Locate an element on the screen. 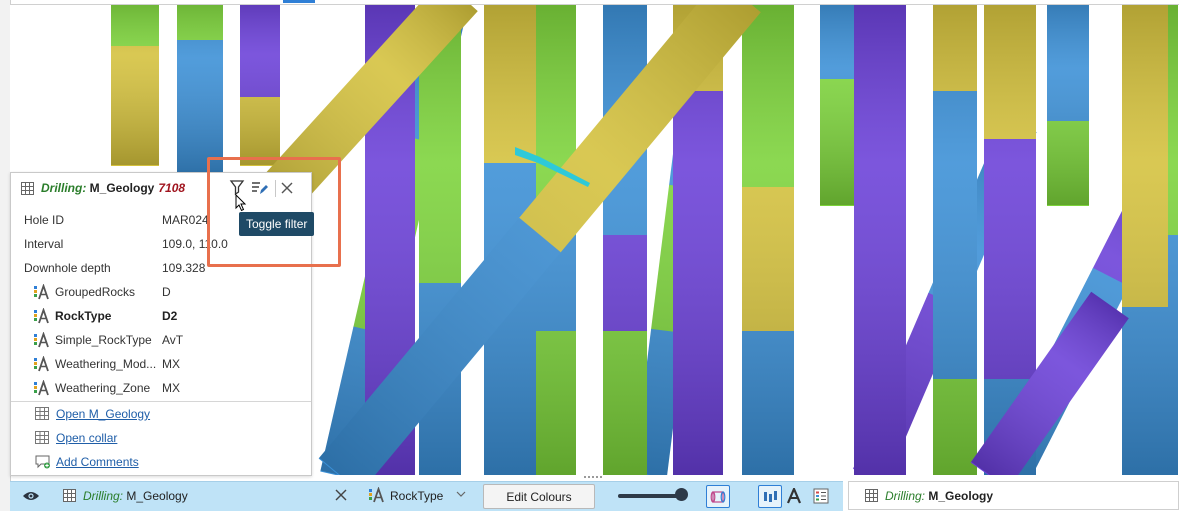 The height and width of the screenshot is (511, 1179). toggle-filter-tooltip: Toggle filter is located at coordinates (277, 224).